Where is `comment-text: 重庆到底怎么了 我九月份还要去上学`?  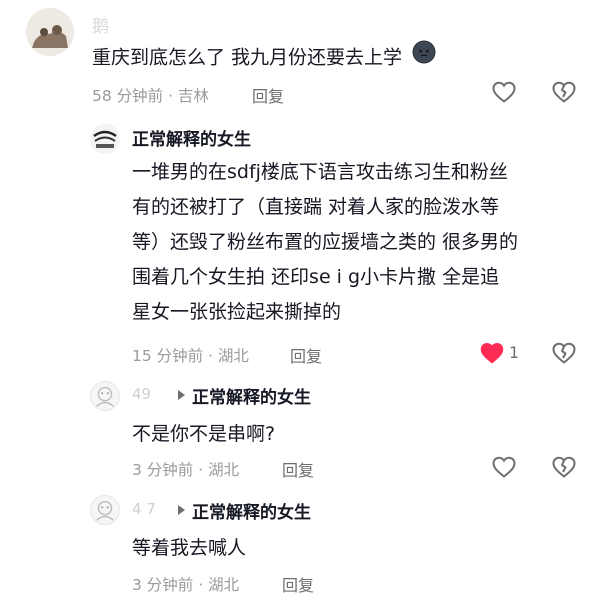
comment-text: 重庆到底怎么了 我九月份还要去上学 is located at coordinates (264, 58).